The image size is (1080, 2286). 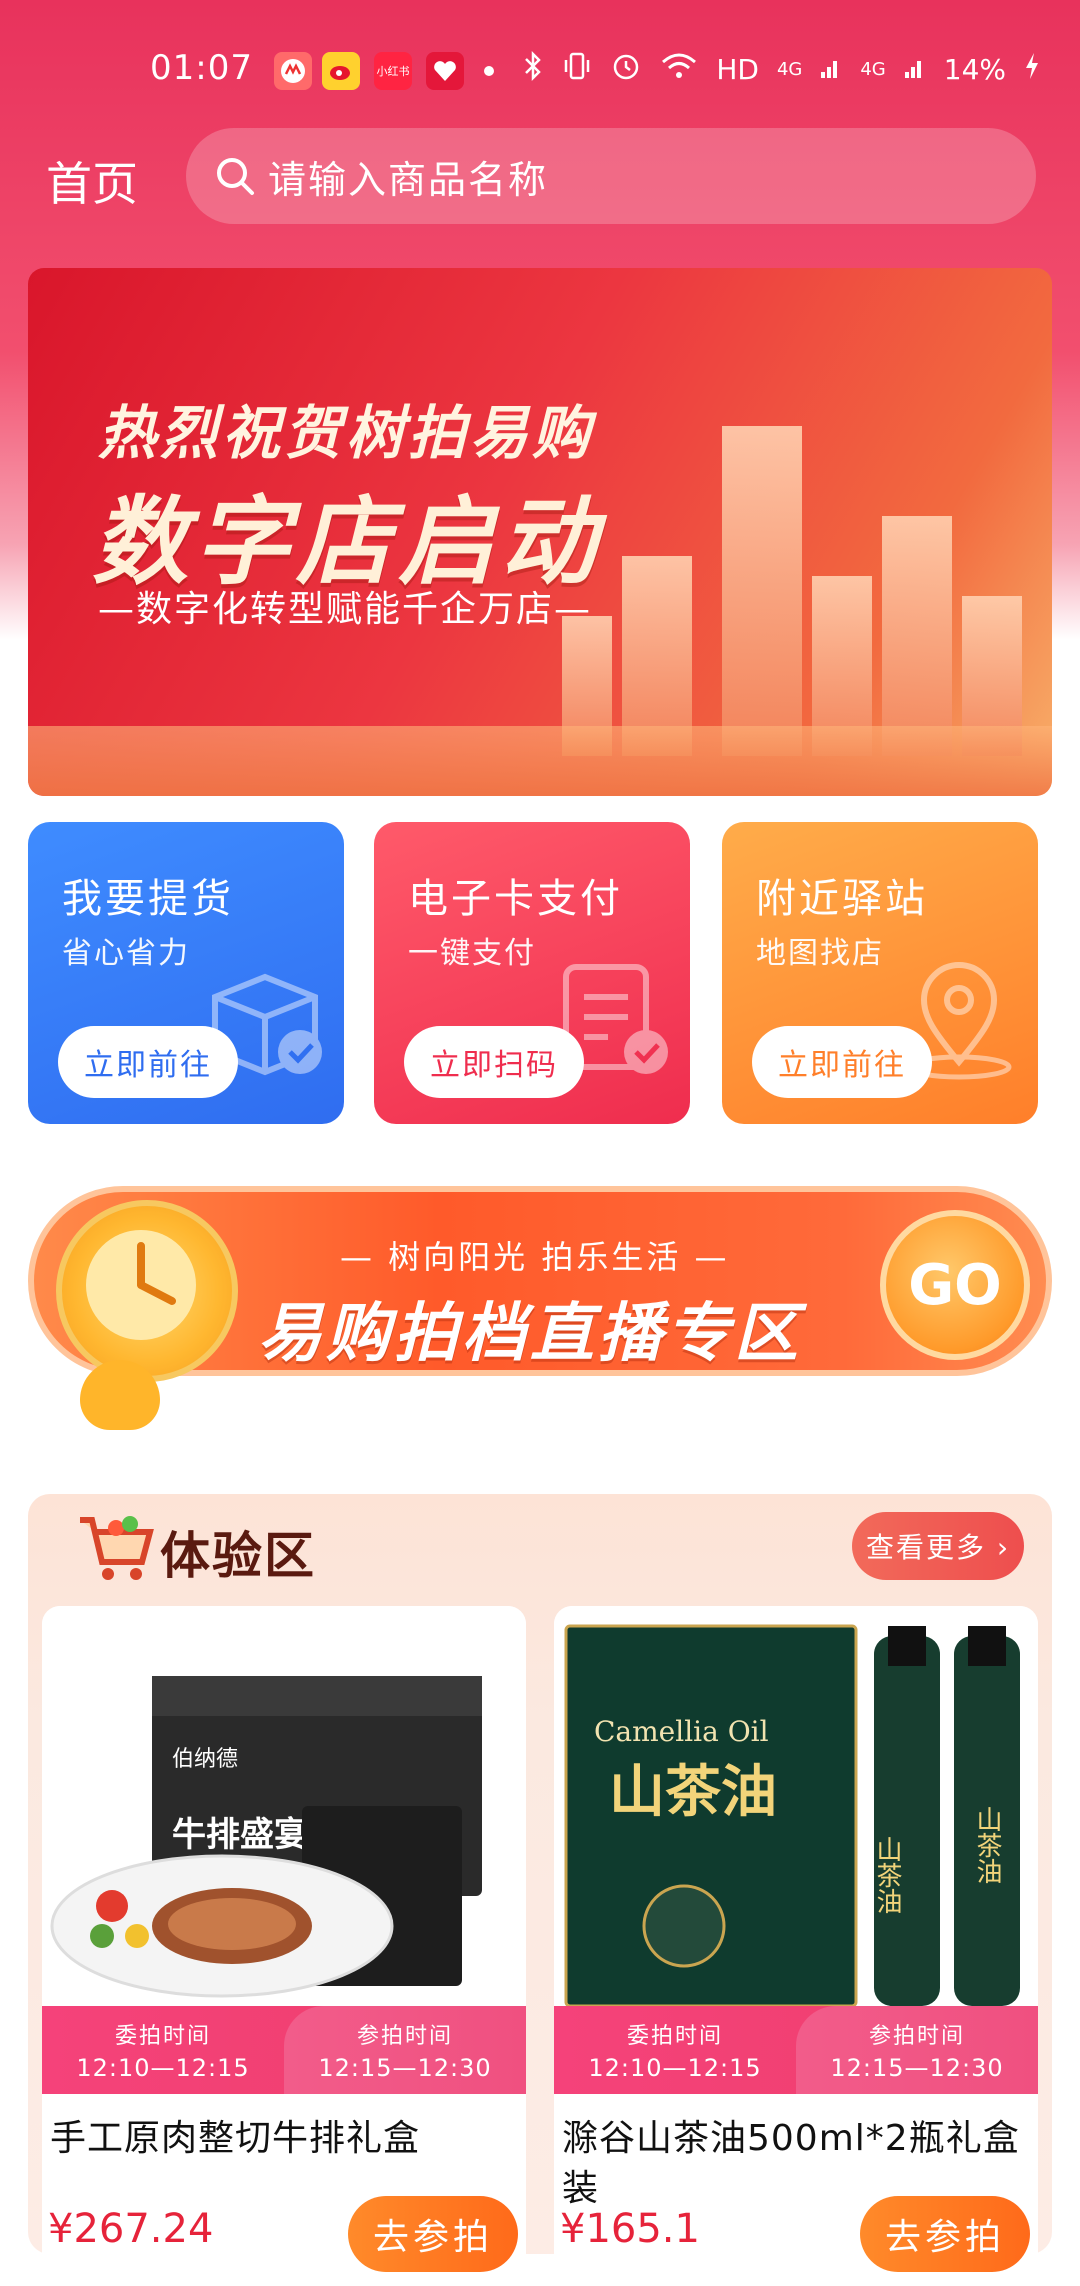 I want to click on signal-4g-label-1: 4G, so click(x=789, y=69).